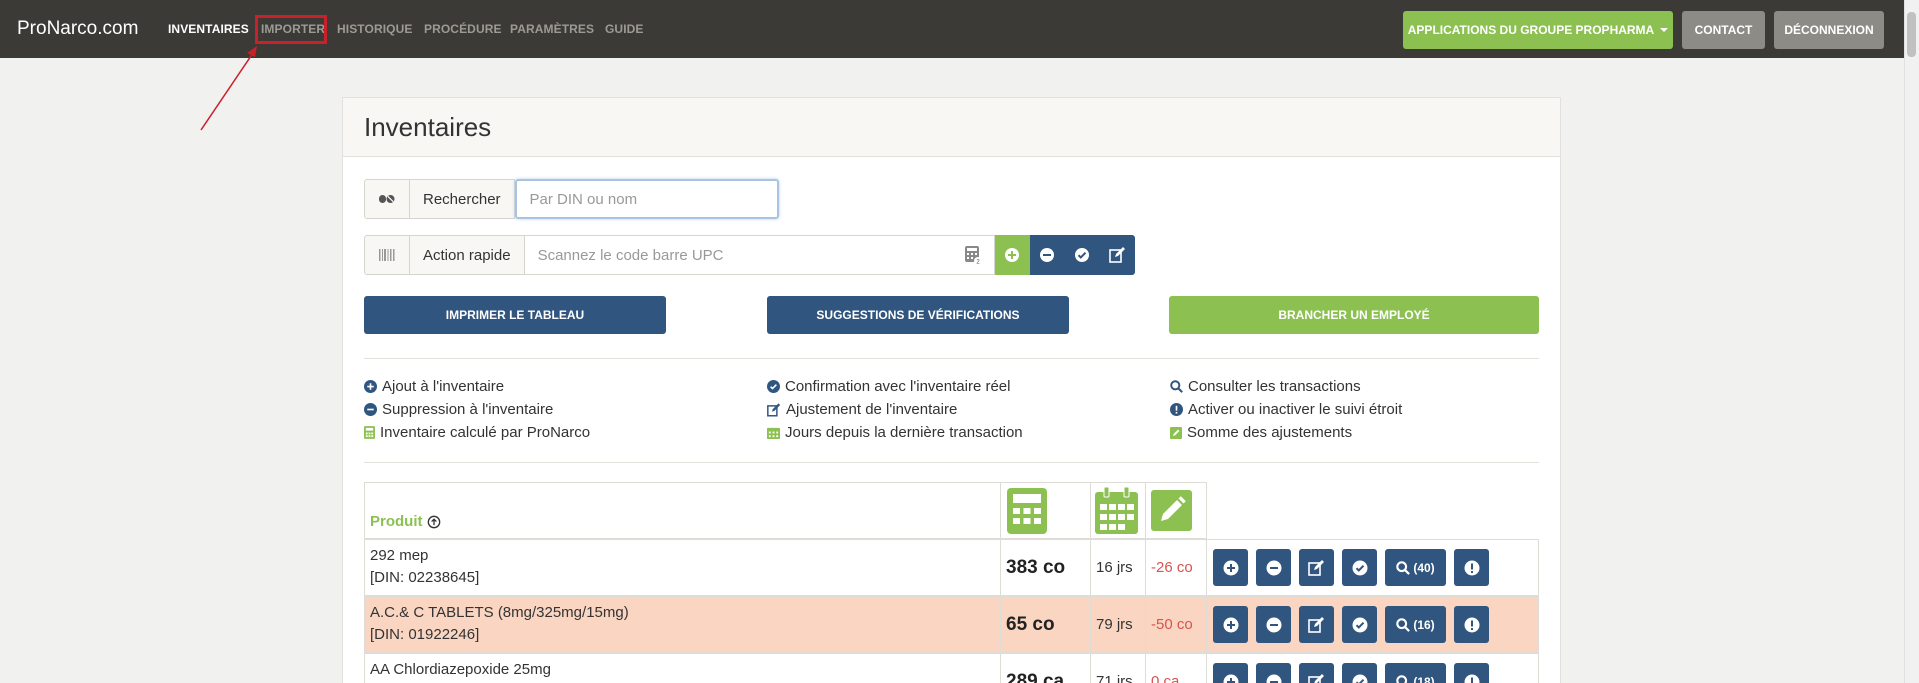 The width and height of the screenshot is (1919, 683). I want to click on suggestions-button: SUGGESTIONS DE VÉRIFICATIONS, so click(918, 315).